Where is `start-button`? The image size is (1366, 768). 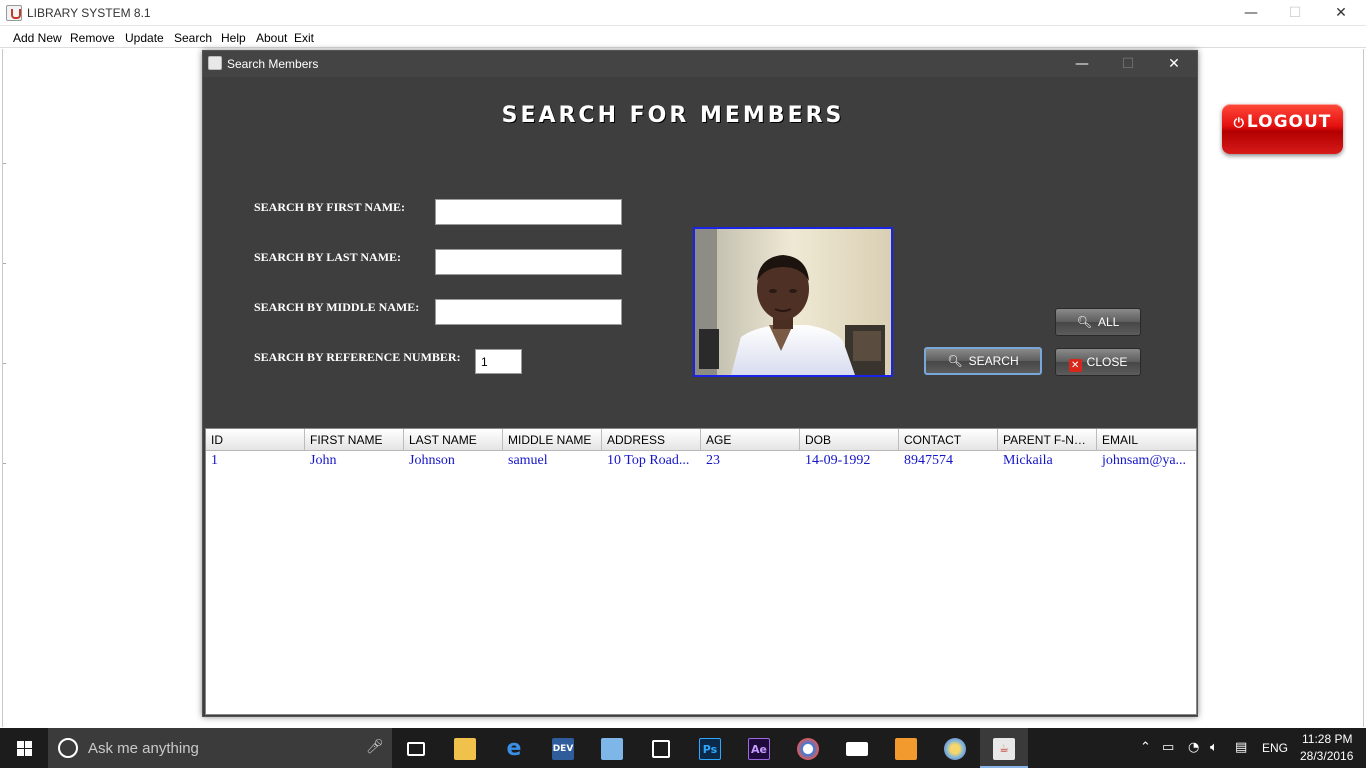
start-button is located at coordinates (24, 748).